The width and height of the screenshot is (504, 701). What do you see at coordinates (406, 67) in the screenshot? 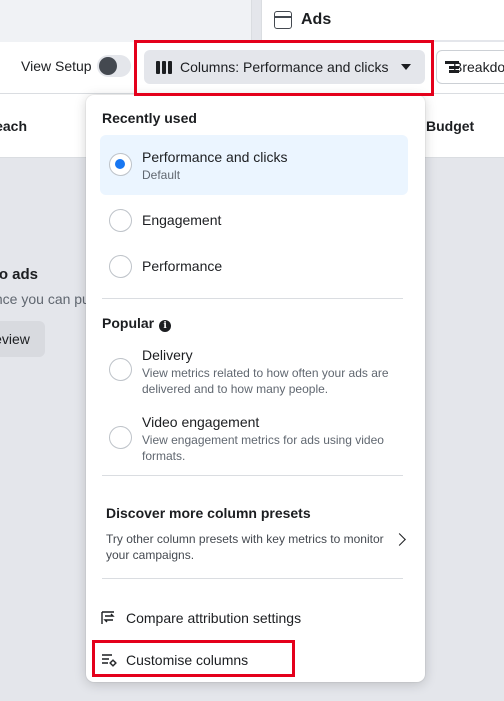
I see `caret-down-icon` at bounding box center [406, 67].